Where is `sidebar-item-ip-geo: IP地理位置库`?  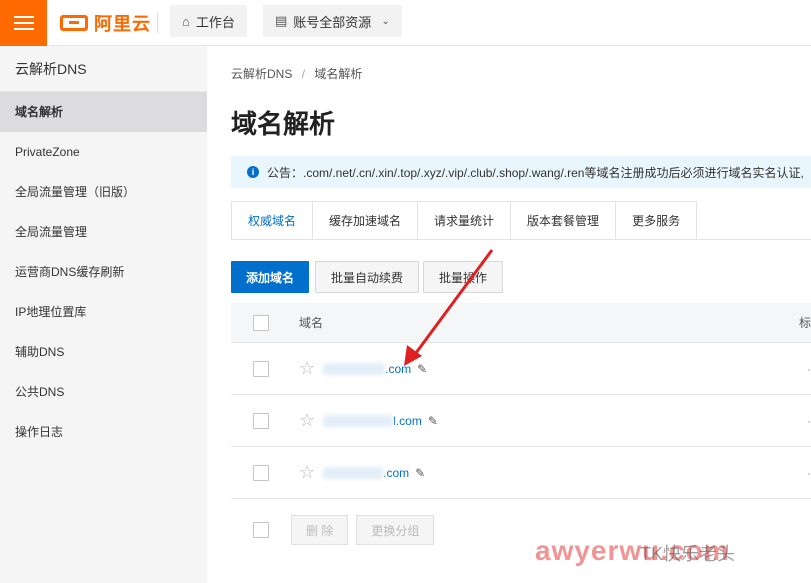
sidebar-item-ip-geo: IP地理位置库 is located at coordinates (103, 312).